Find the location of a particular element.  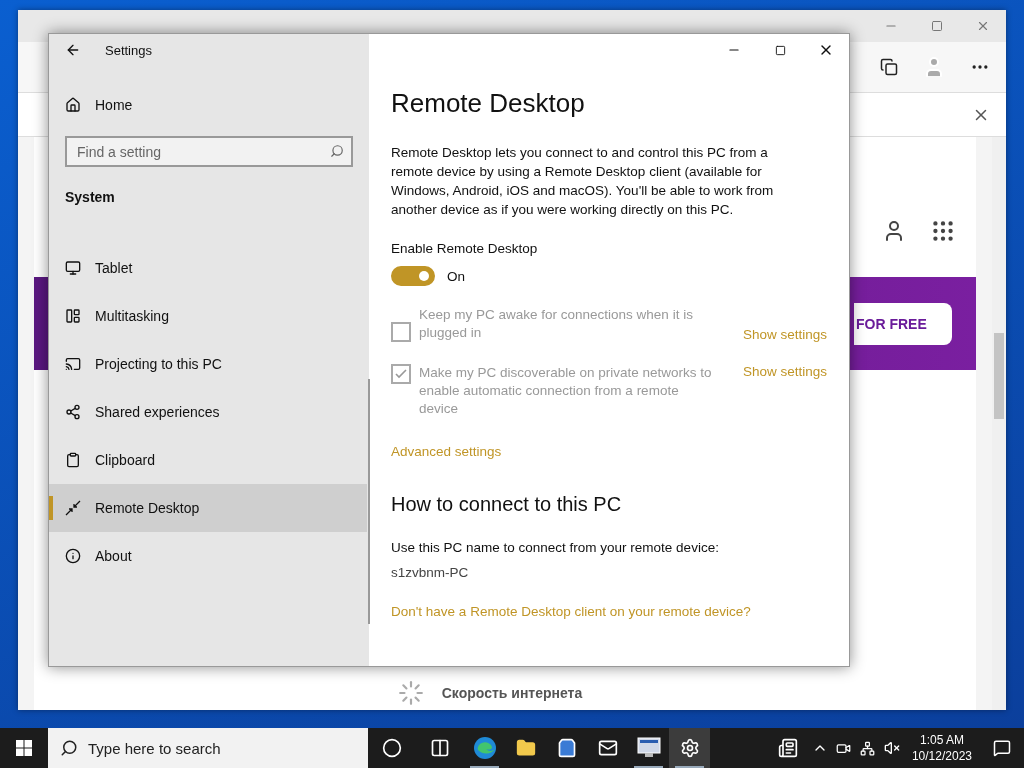

tablet-icon is located at coordinates (73, 268).